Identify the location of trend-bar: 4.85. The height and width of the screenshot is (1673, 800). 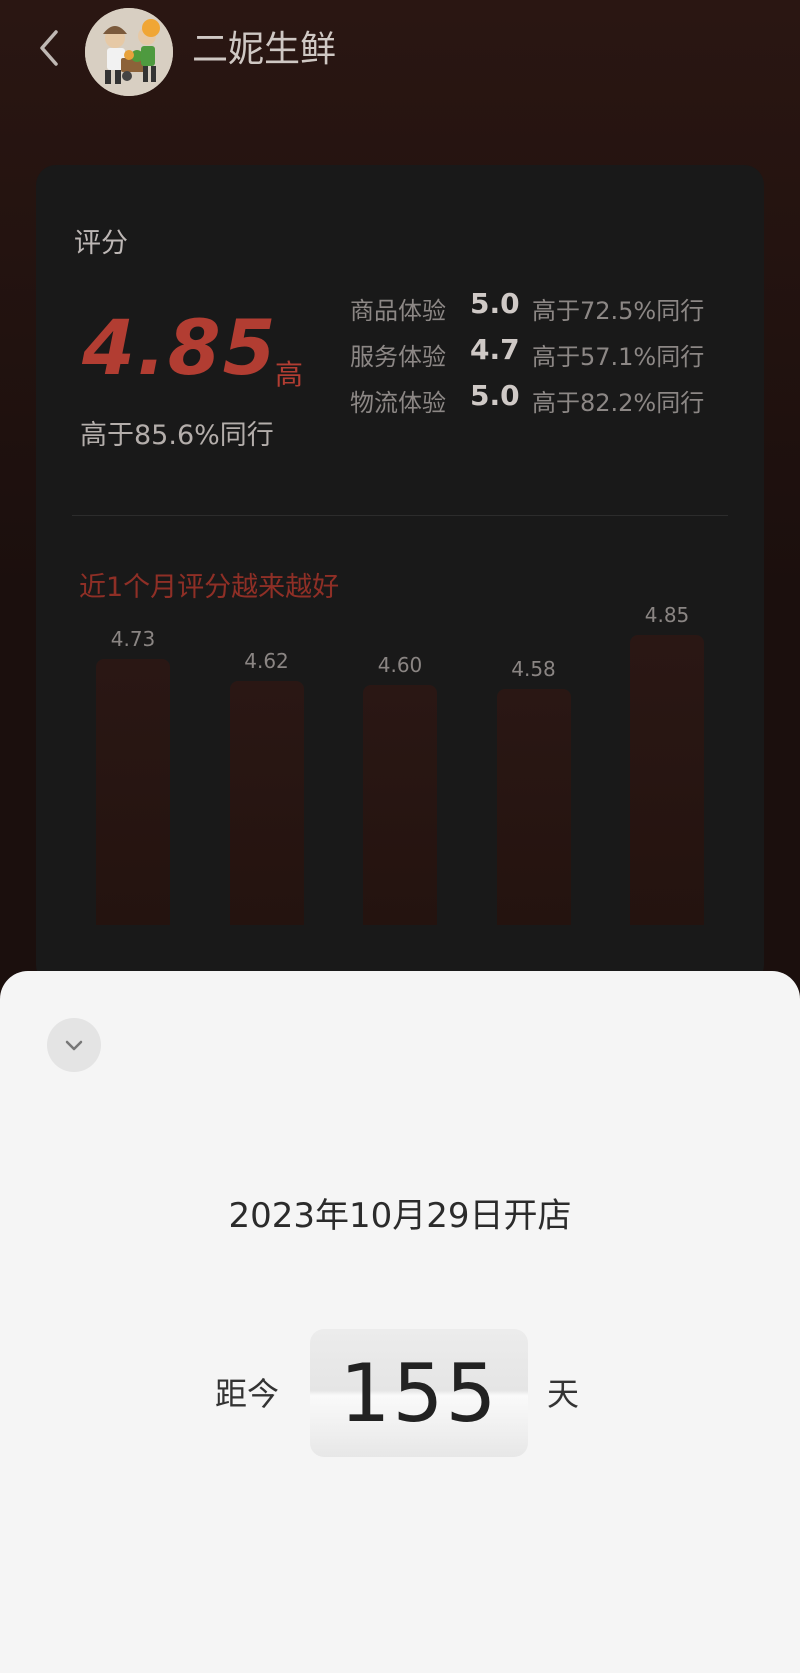
(667, 545).